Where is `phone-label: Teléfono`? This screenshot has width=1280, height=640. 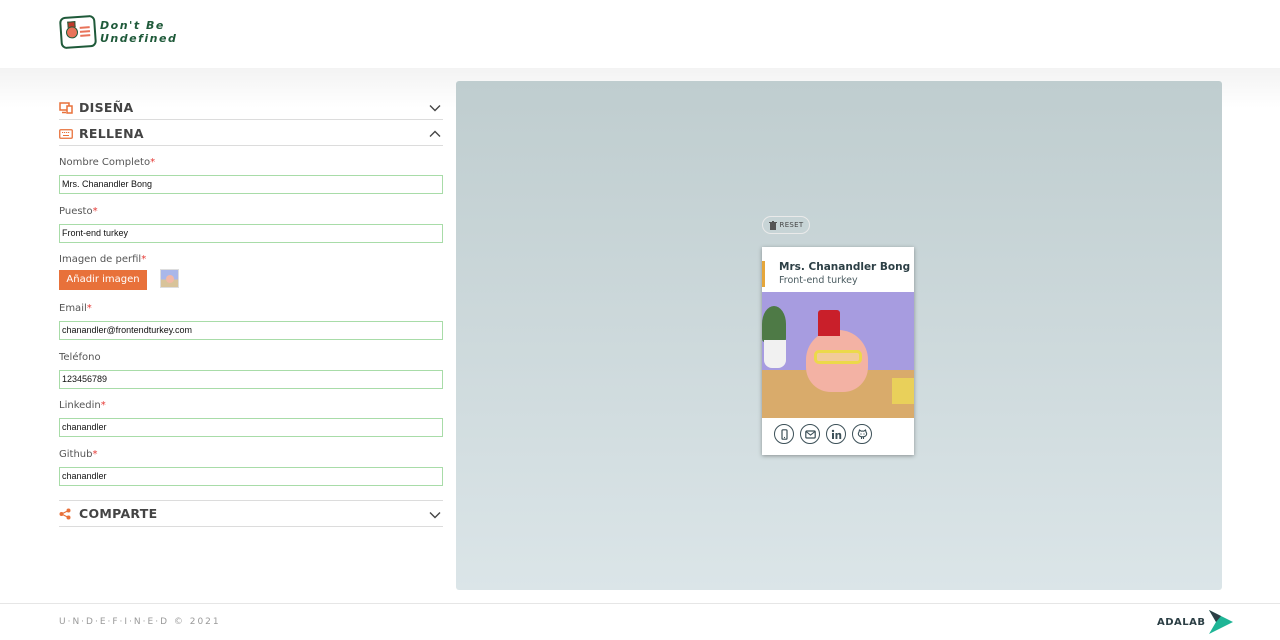 phone-label: Teléfono is located at coordinates (80, 357).